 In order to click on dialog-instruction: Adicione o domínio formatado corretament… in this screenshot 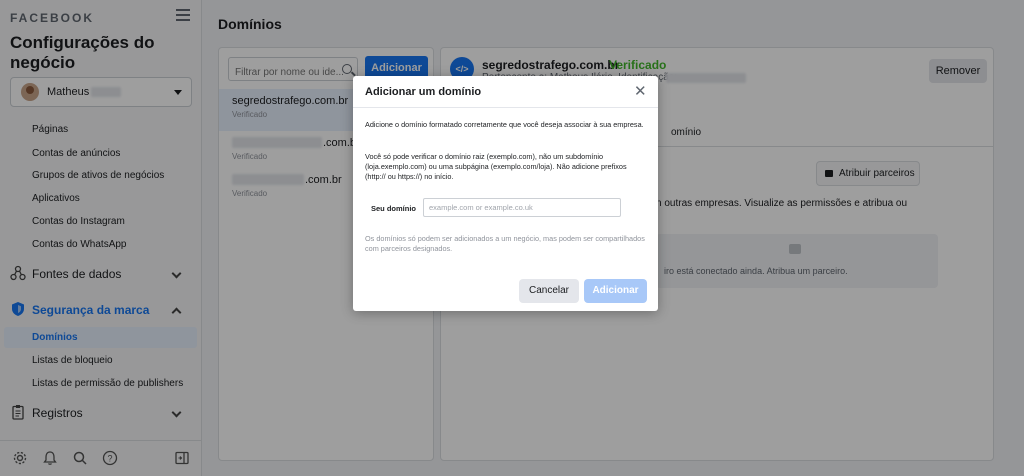, I will do `click(504, 124)`.